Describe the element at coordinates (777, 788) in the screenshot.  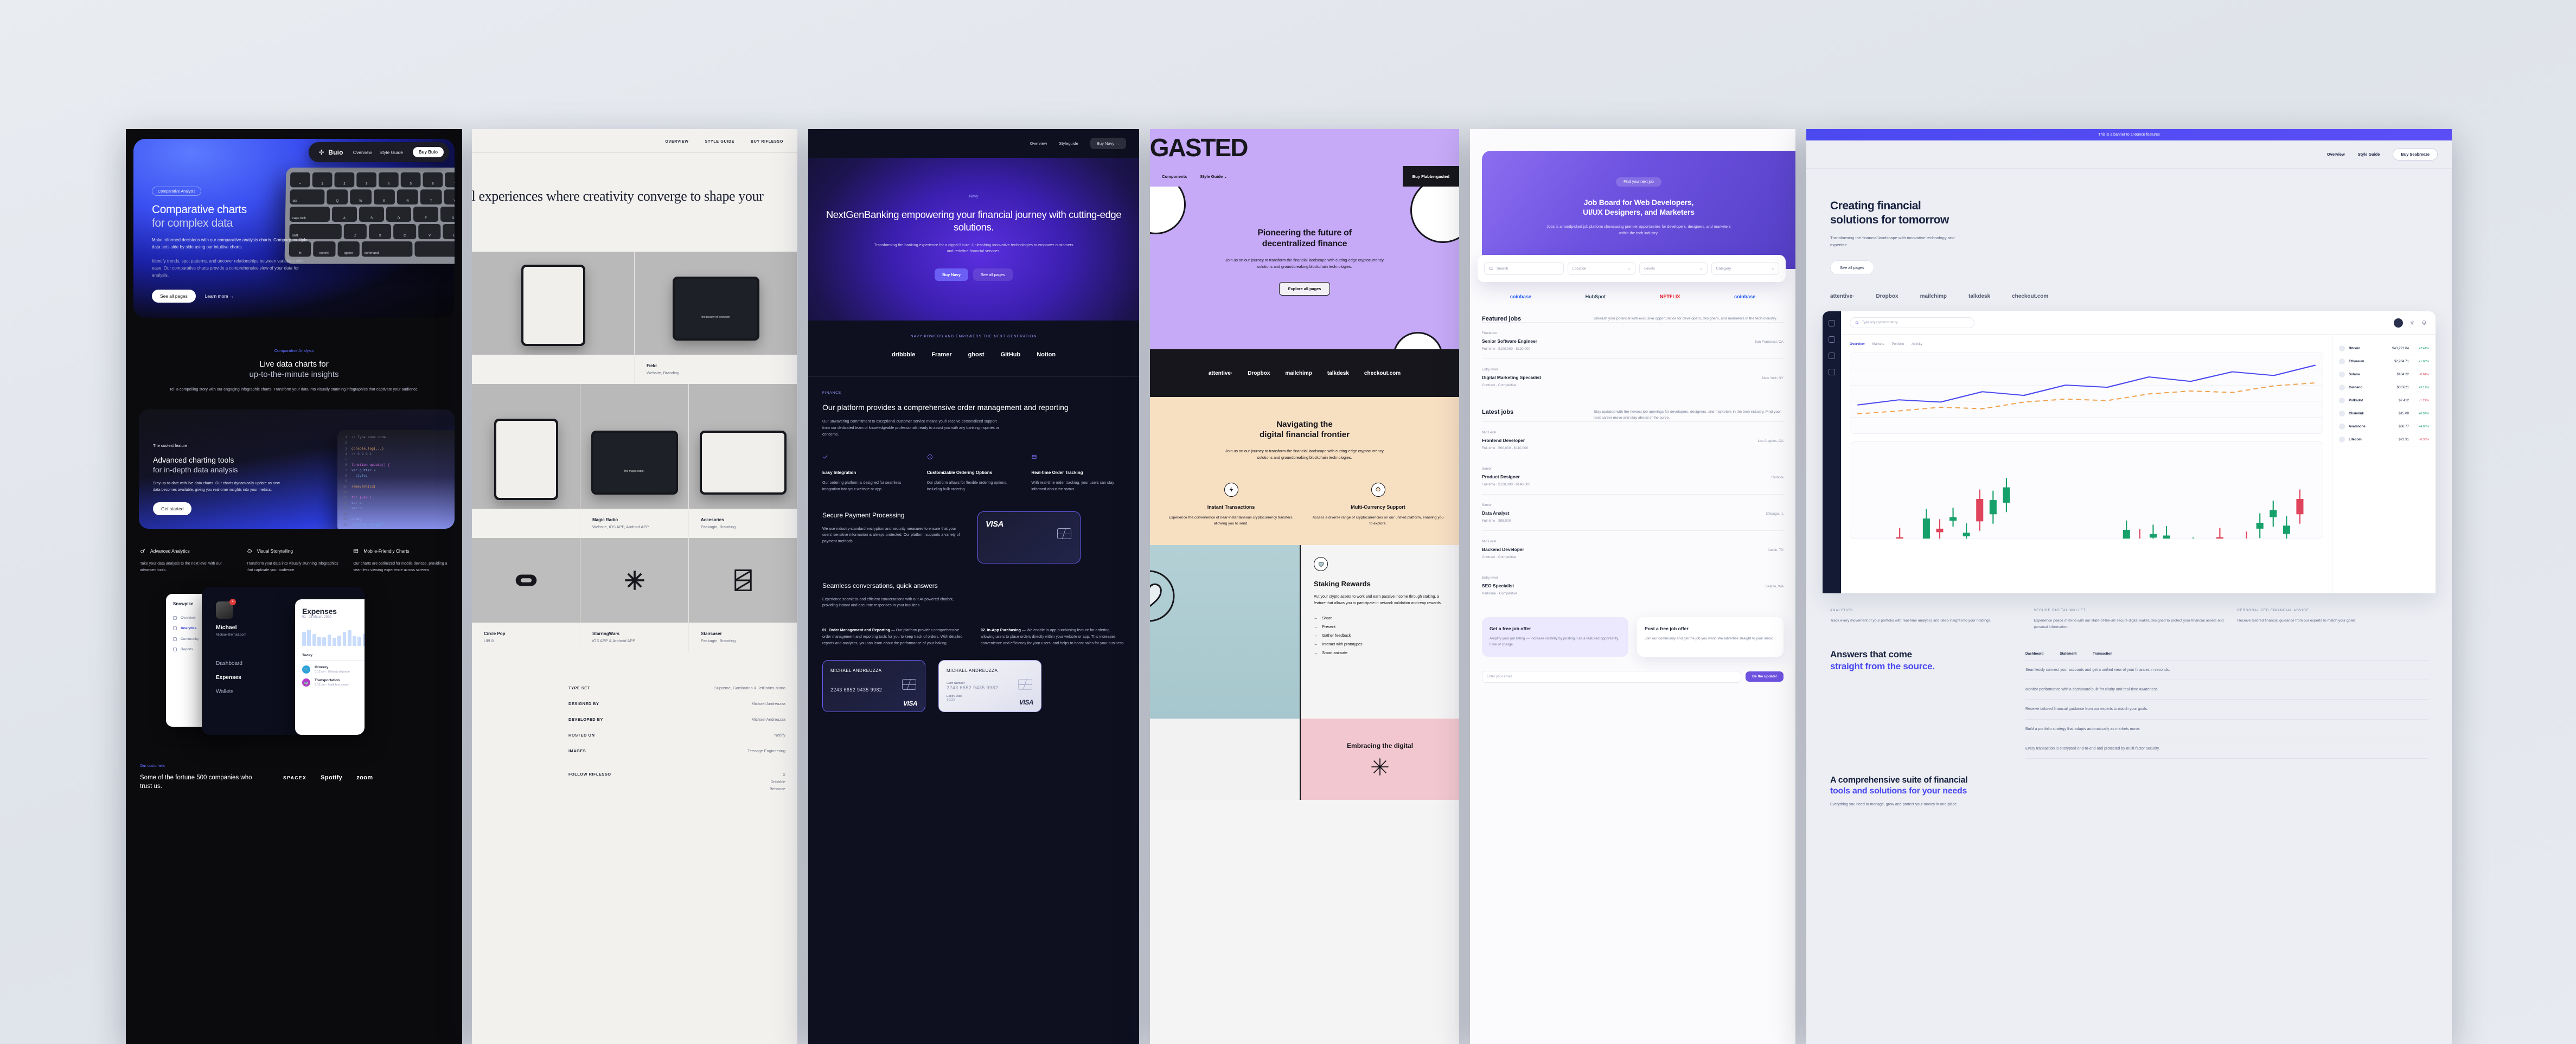
I see `social-link-behance: Behance` at that location.